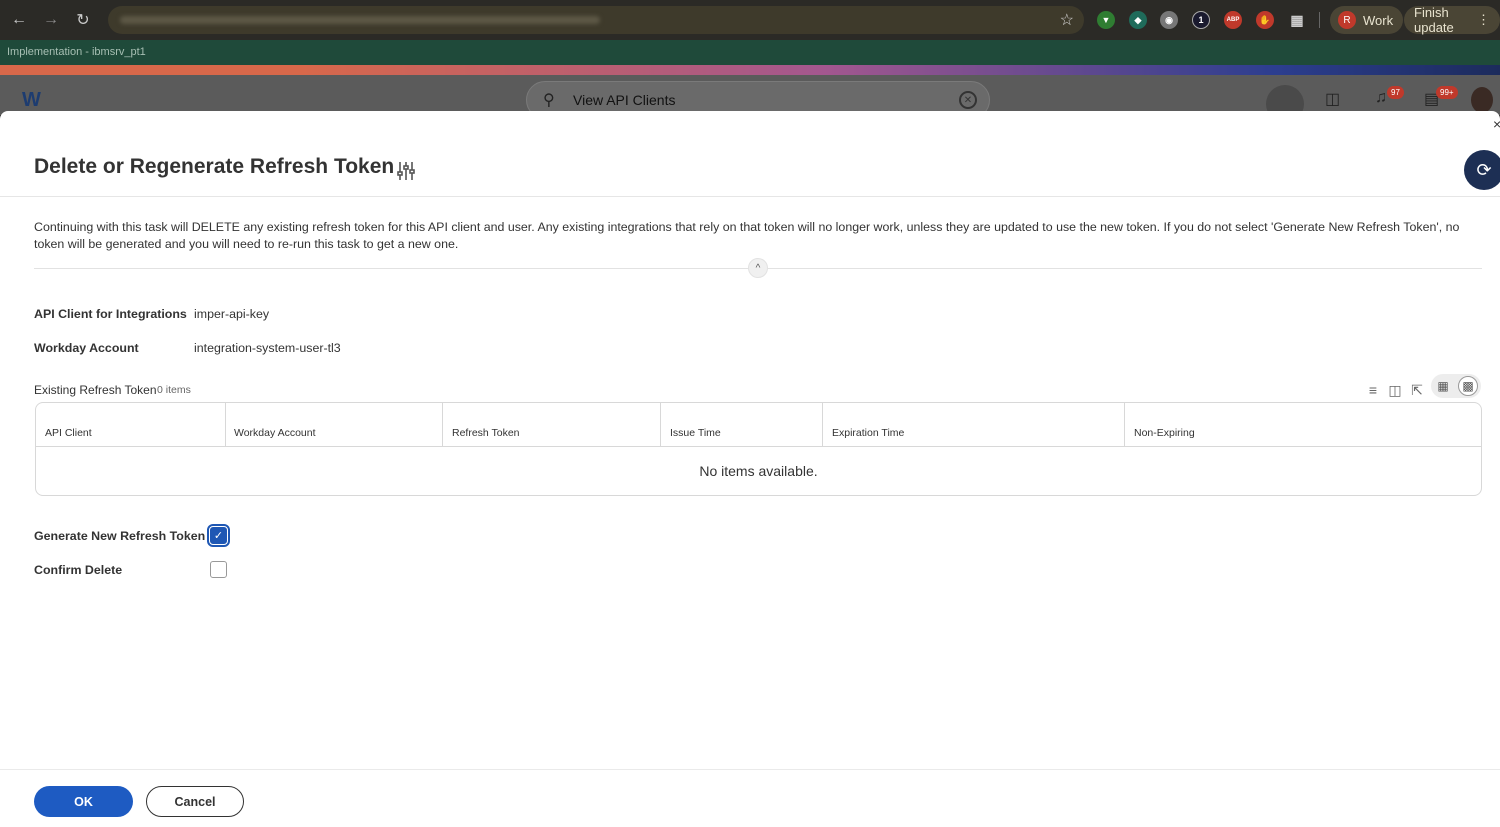 This screenshot has width=1500, height=827. Describe the element at coordinates (742, 425) in the screenshot. I see `column-header: Issue Time` at that location.